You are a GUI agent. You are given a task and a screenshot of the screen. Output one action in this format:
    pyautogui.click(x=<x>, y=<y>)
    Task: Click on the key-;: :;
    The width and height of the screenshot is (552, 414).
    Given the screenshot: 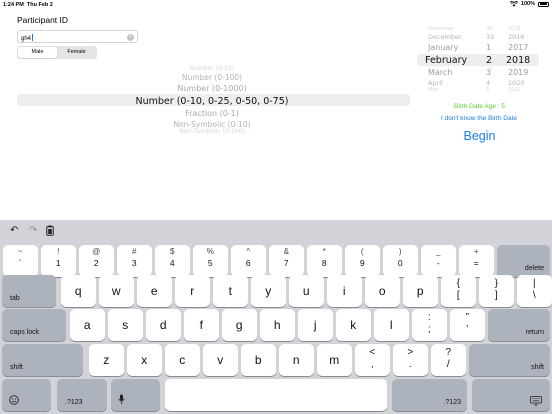 What is the action you would take?
    pyautogui.click(x=429, y=325)
    